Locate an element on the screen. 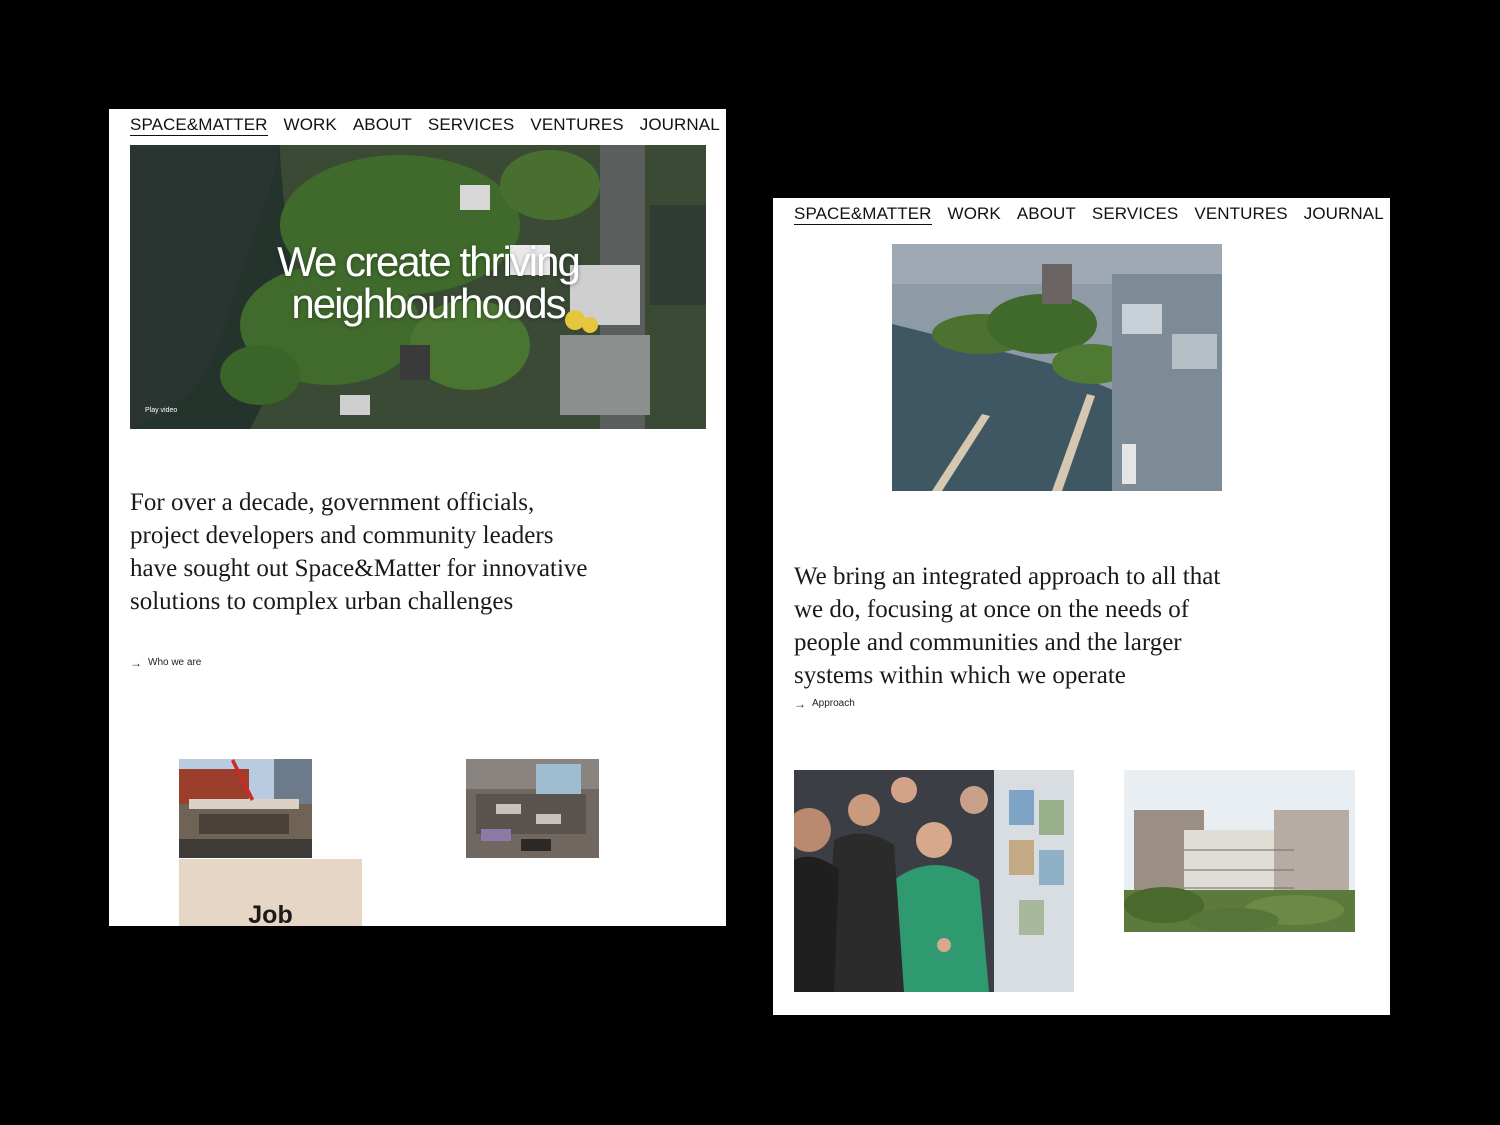  hero-title: We create thriving neighbourhoods is located at coordinates (429, 282).